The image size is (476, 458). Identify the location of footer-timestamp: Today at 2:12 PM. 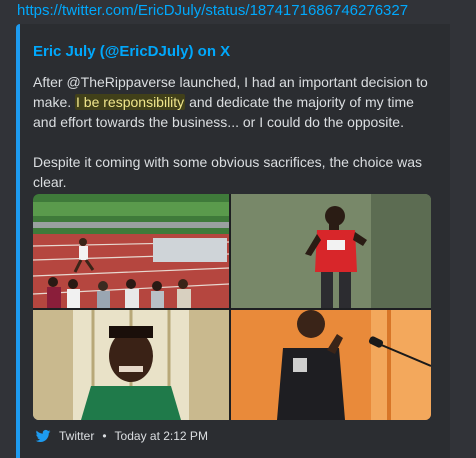
(161, 436).